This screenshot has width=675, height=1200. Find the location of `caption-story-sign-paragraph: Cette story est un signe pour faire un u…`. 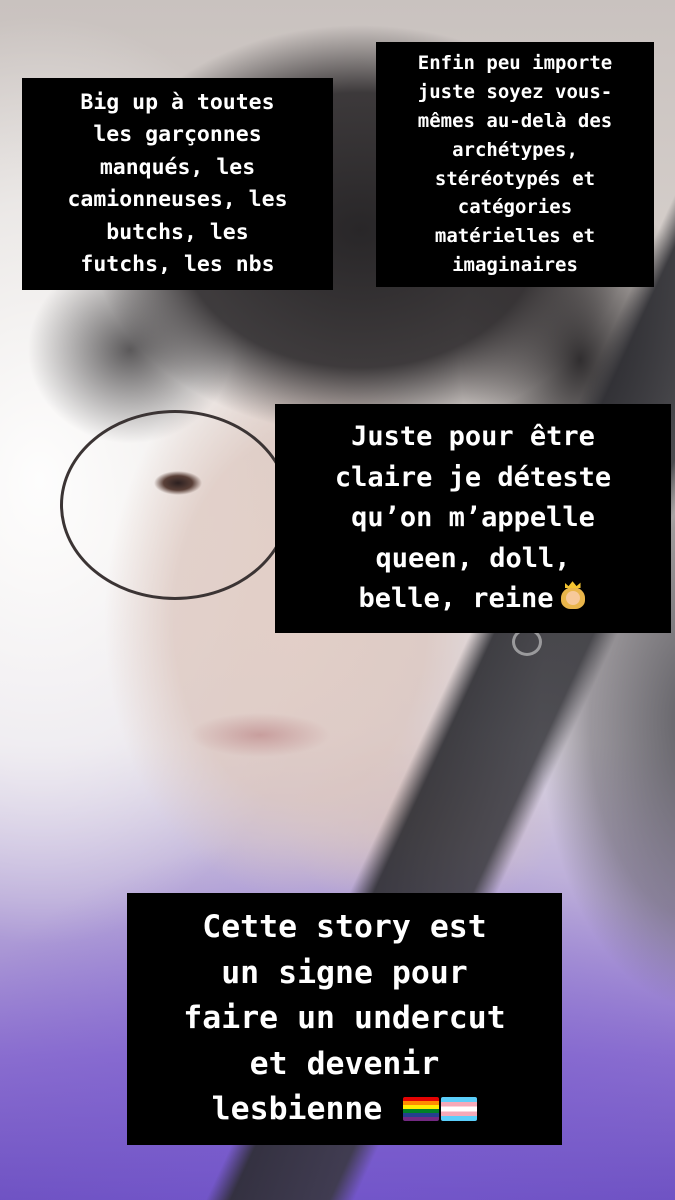

caption-story-sign-paragraph: Cette story est un signe pour faire un u… is located at coordinates (344, 1019).